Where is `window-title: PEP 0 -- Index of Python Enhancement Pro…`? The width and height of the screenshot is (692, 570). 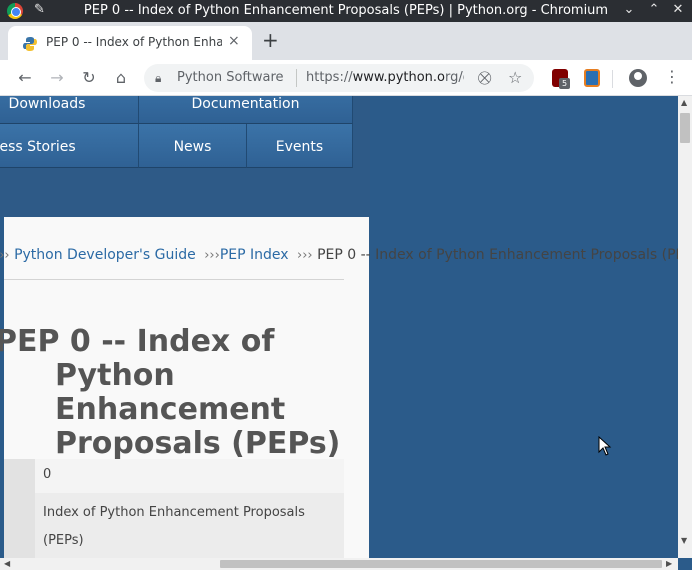
window-title: PEP 0 -- Index of Python Enhancement Pro… is located at coordinates (346, 10).